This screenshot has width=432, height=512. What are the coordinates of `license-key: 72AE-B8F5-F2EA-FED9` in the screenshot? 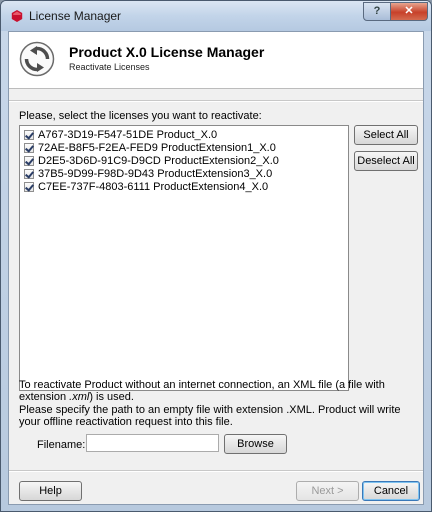 It's located at (98, 148).